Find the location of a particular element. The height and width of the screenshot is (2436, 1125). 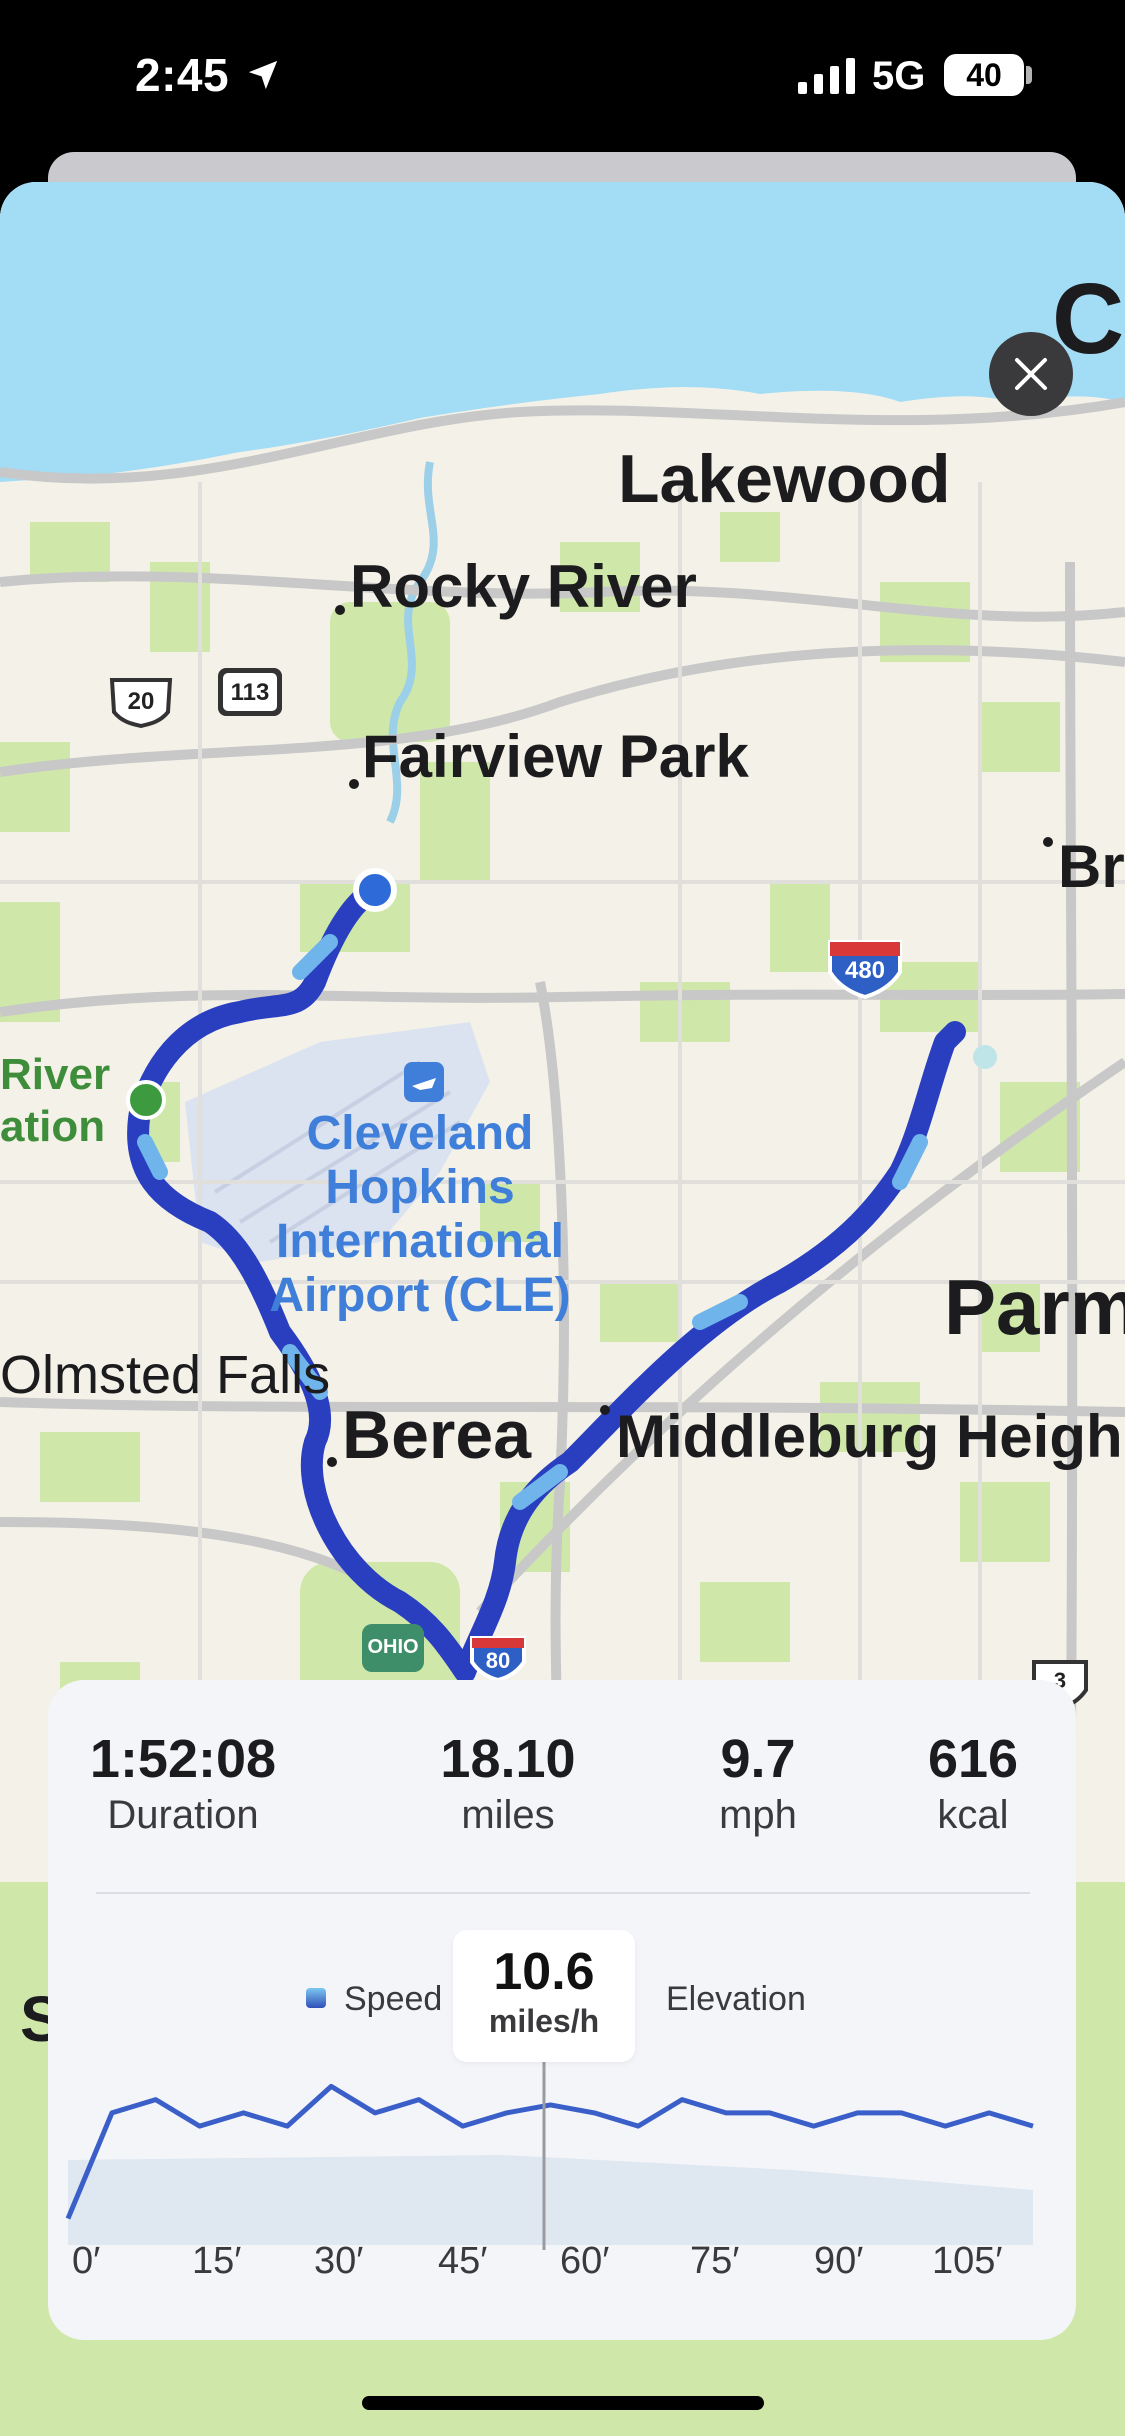

place-olmsted-falls: Olmsted Falls is located at coordinates (165, 1375).